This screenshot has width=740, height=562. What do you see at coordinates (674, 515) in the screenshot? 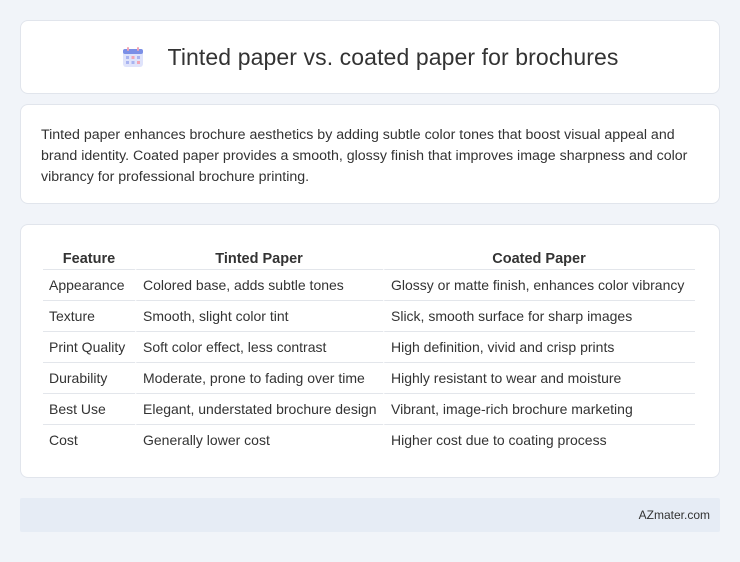
I see `footer-credit: AZmater.com` at bounding box center [674, 515].